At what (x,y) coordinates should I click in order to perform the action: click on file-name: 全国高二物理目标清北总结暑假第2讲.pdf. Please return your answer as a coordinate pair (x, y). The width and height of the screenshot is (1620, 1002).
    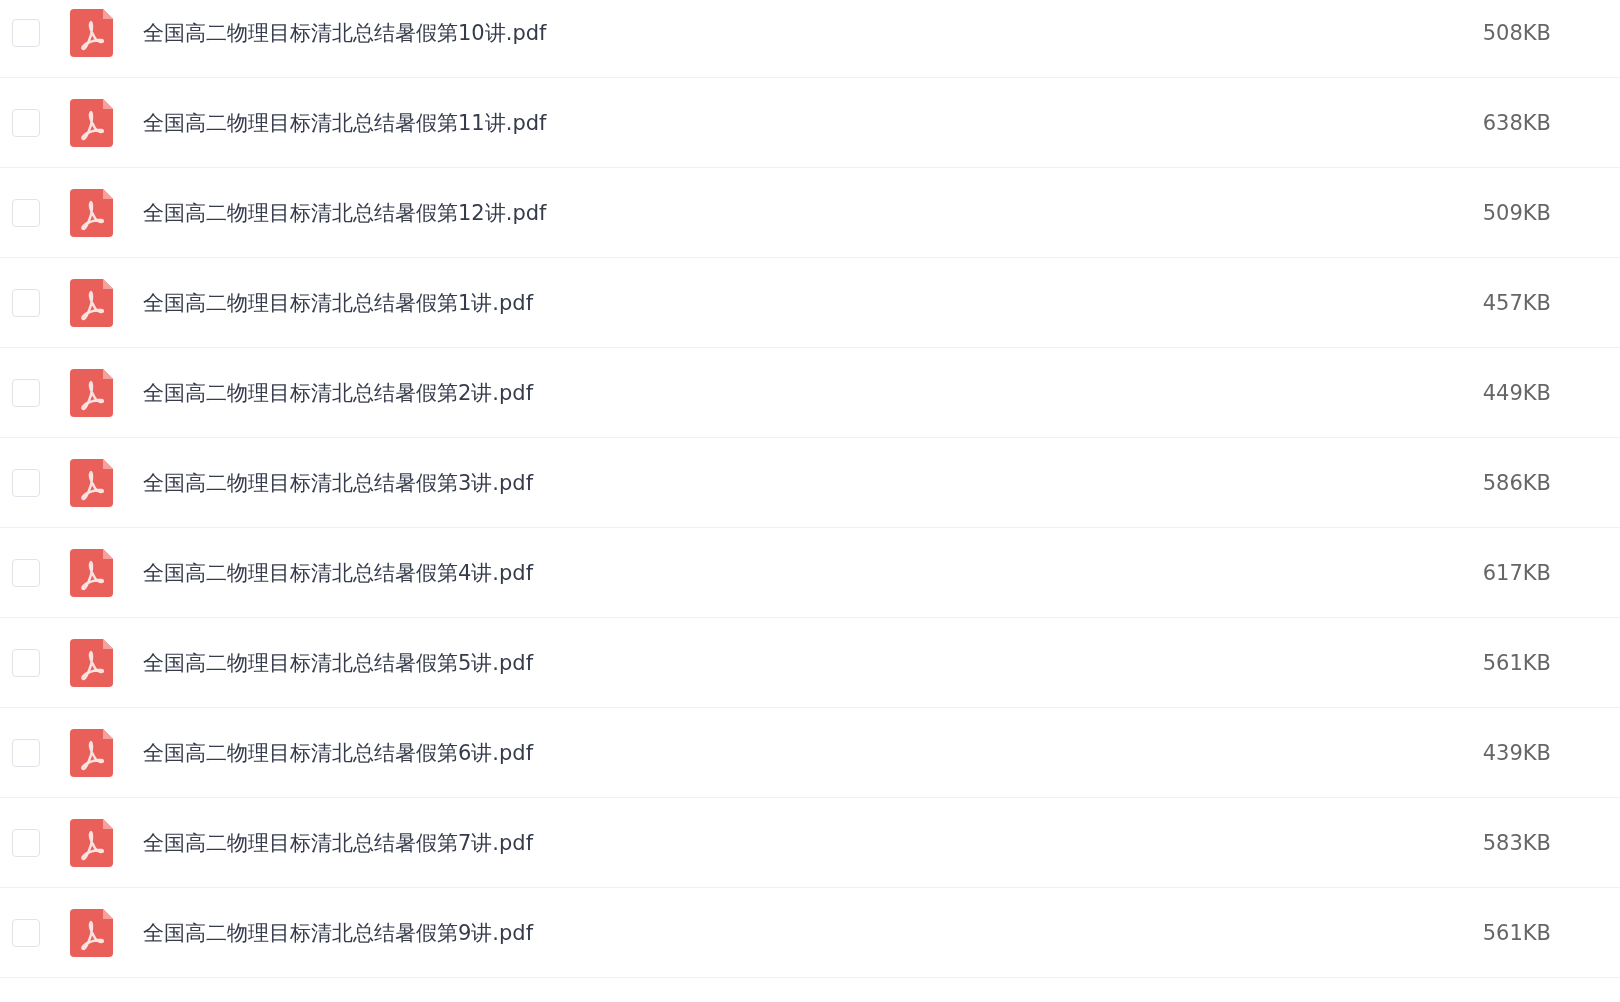
    Looking at the image, I should click on (813, 392).